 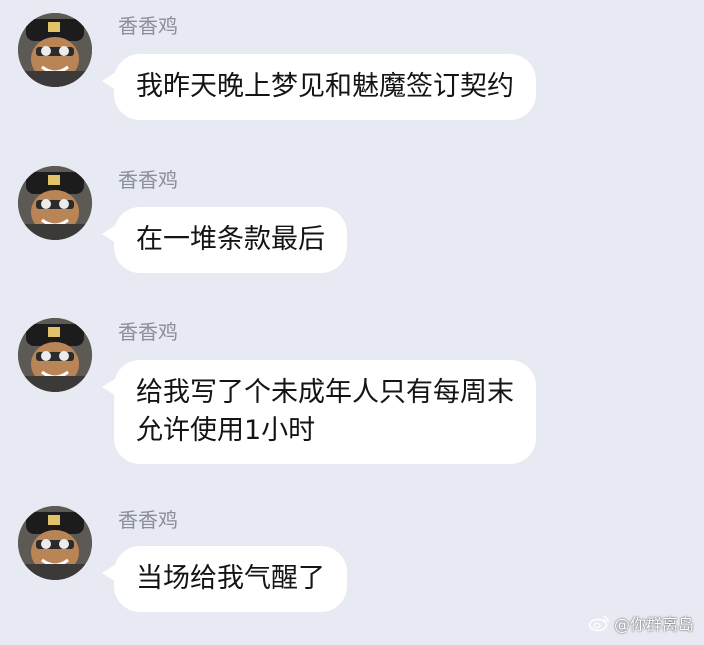 I want to click on message-bubble: 当场给我气醒了, so click(x=224, y=579).